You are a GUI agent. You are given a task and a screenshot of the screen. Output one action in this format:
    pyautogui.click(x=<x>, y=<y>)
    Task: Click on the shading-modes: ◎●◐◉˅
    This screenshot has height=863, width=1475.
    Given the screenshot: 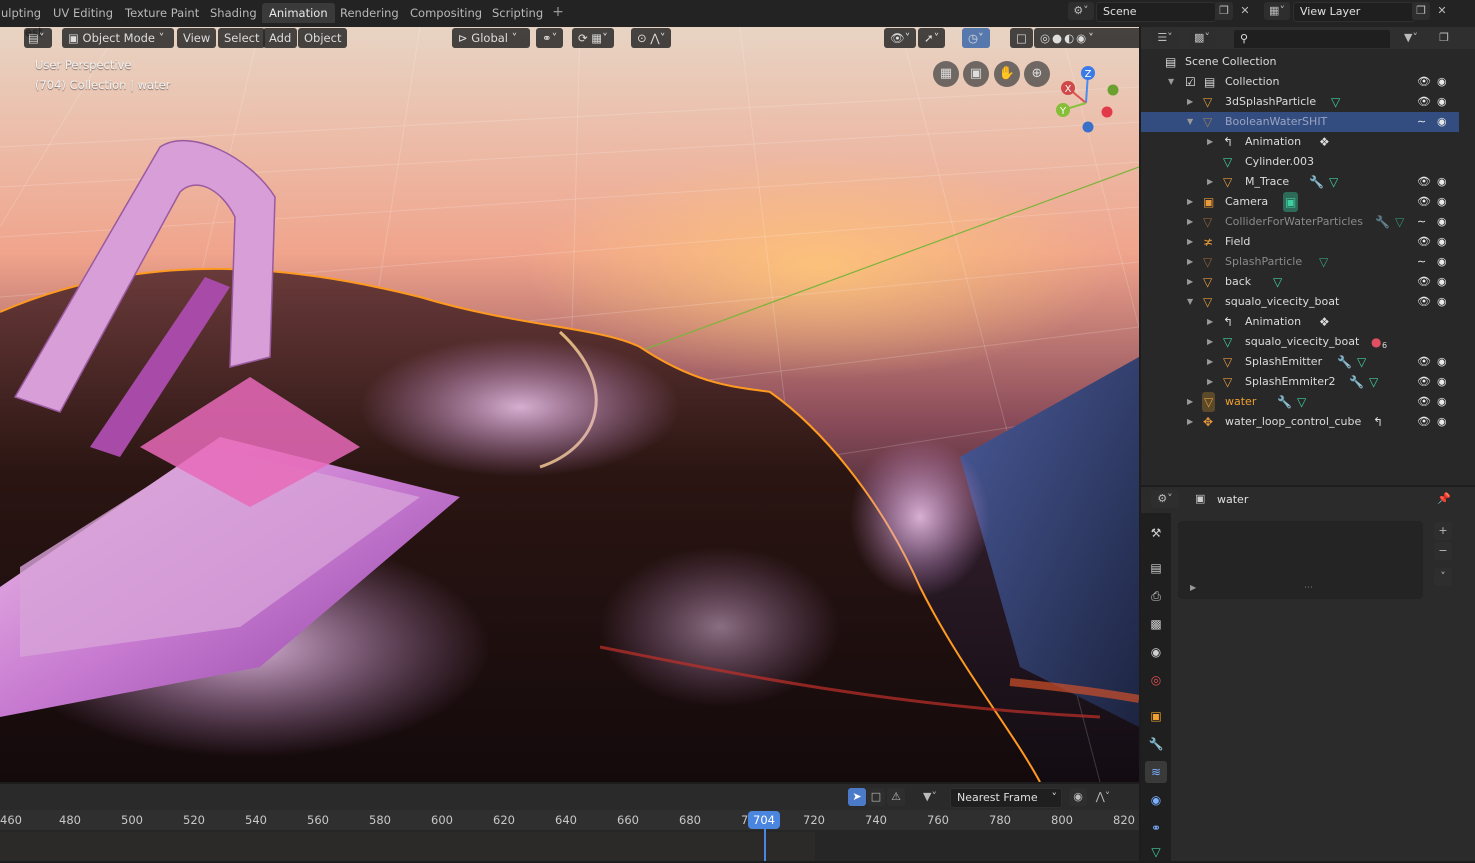 What is the action you would take?
    pyautogui.click(x=1086, y=38)
    